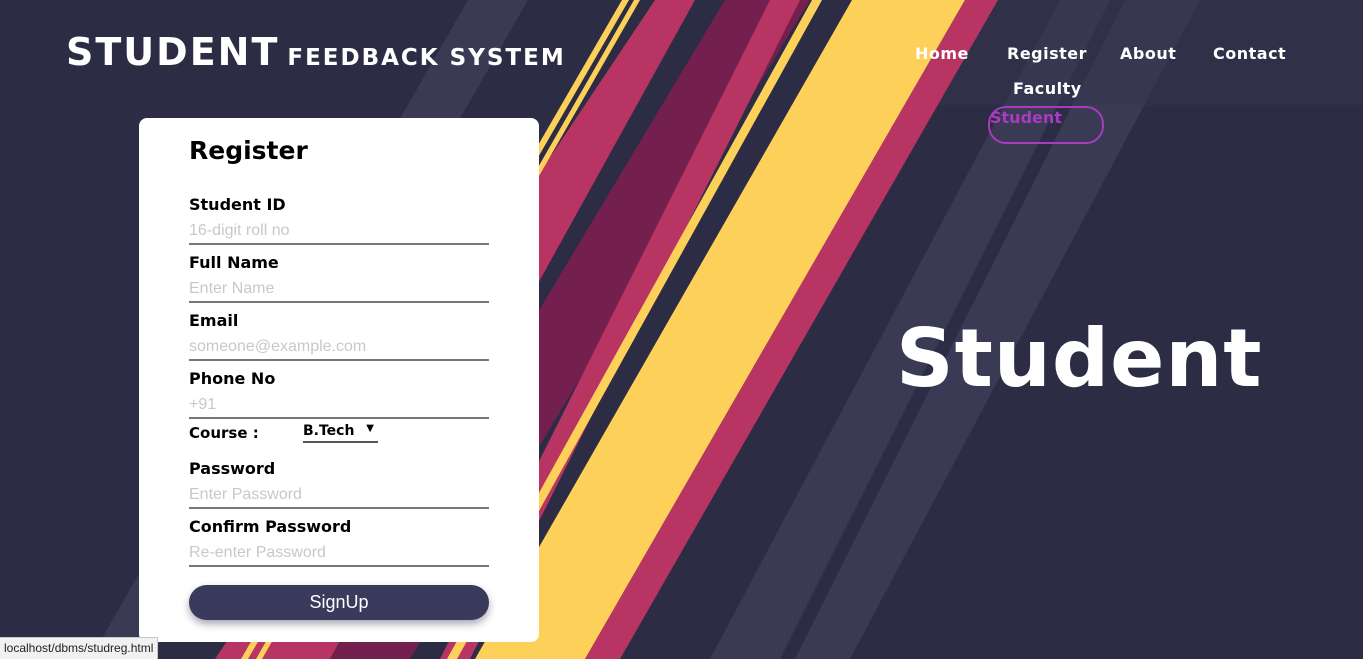 This screenshot has width=1363, height=659. I want to click on browser-status-bar: localhost/dbms/studreg.html, so click(79, 648).